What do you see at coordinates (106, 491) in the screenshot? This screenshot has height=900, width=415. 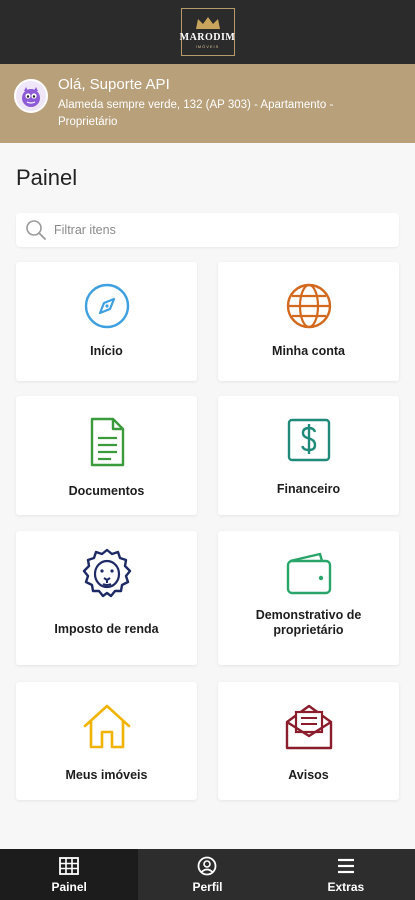 I see `card-label: Documentos` at bounding box center [106, 491].